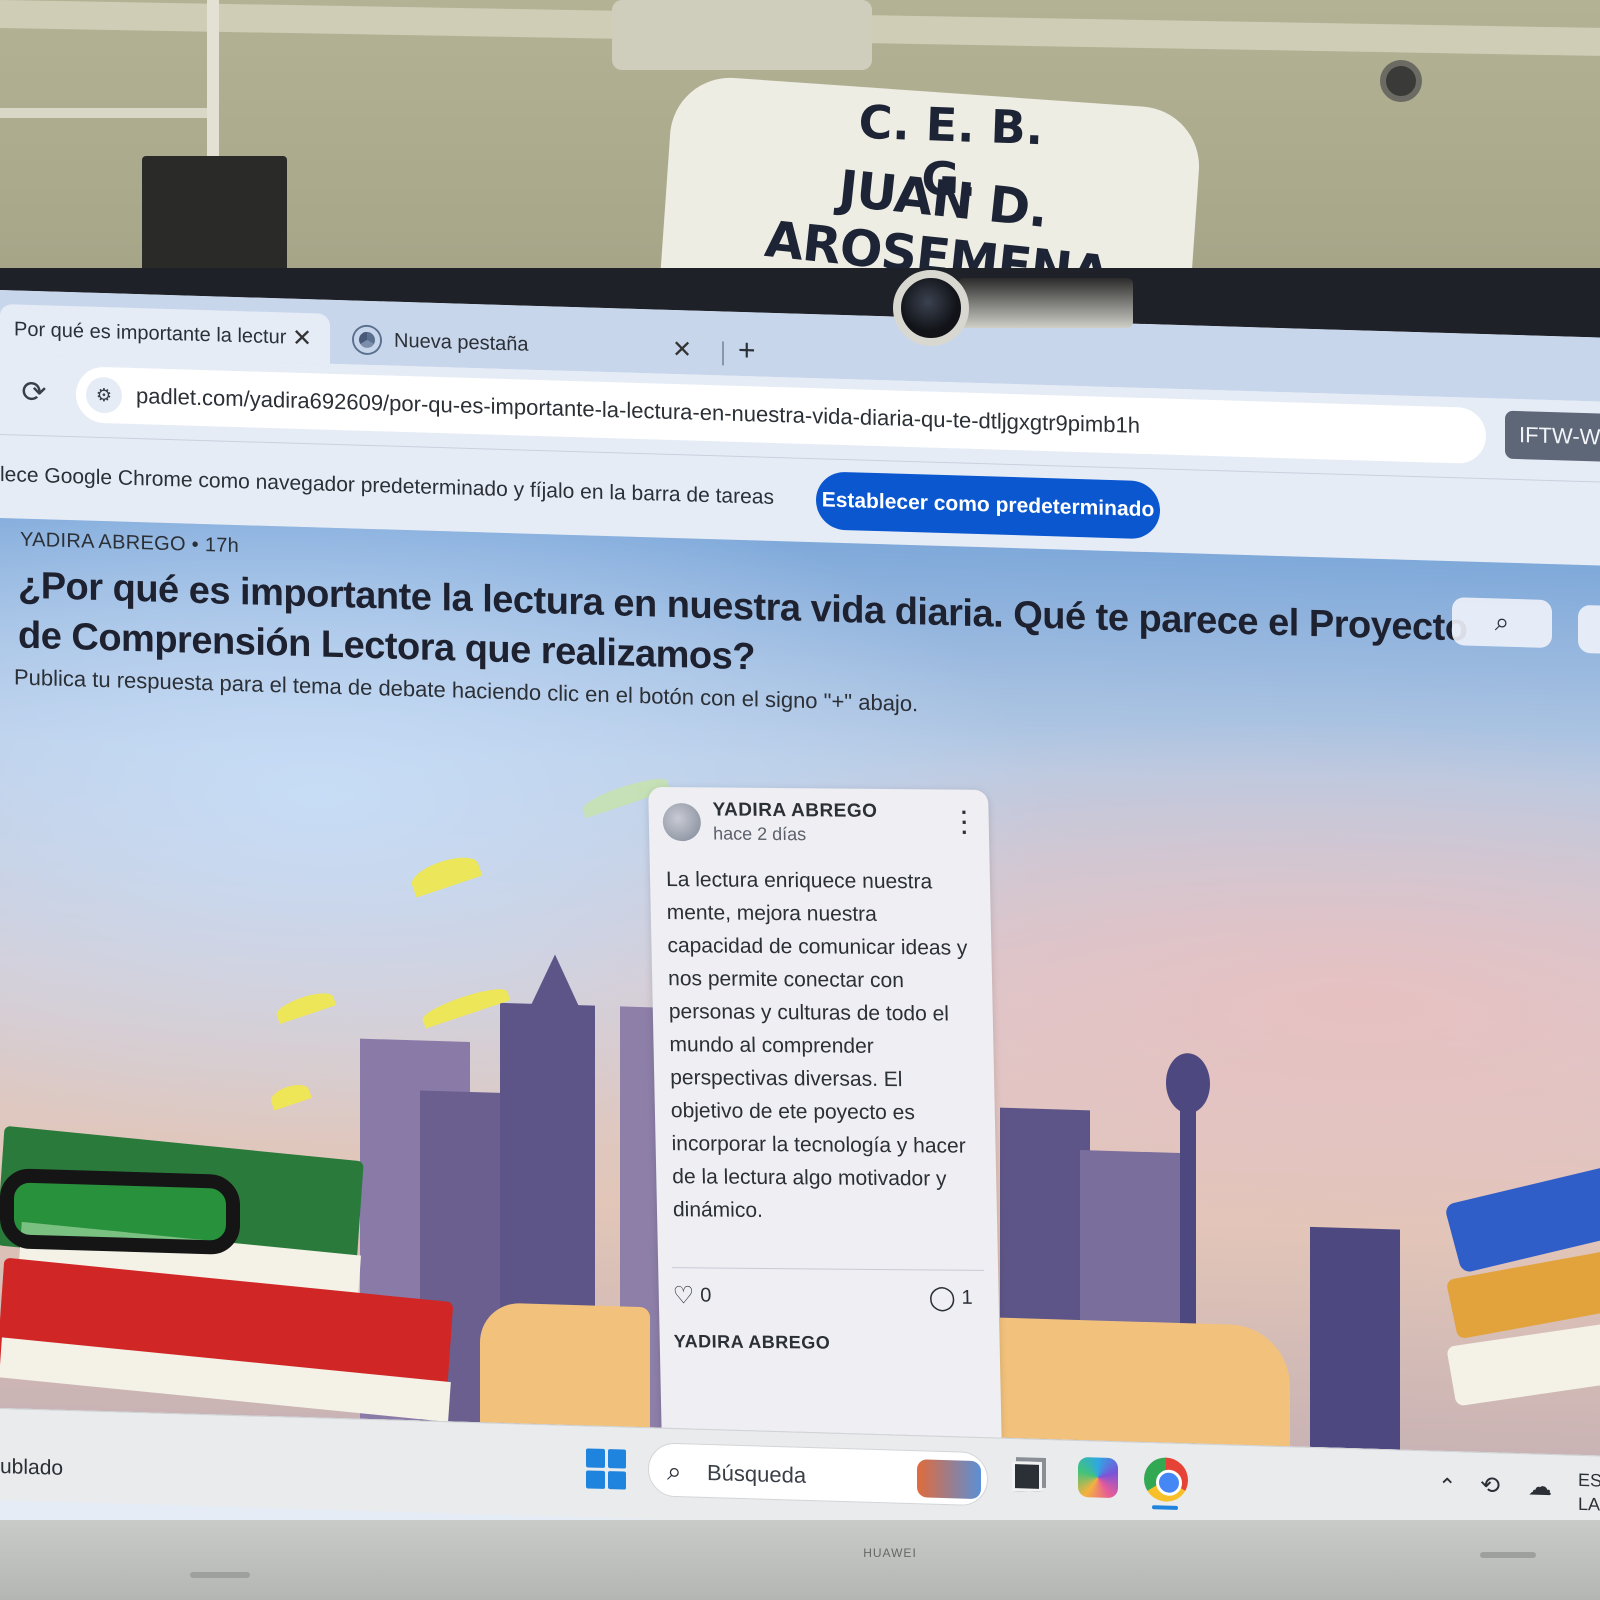 The width and height of the screenshot is (1600, 1600). I want to click on tab-title: Por qué es importante la lectur, so click(150, 332).